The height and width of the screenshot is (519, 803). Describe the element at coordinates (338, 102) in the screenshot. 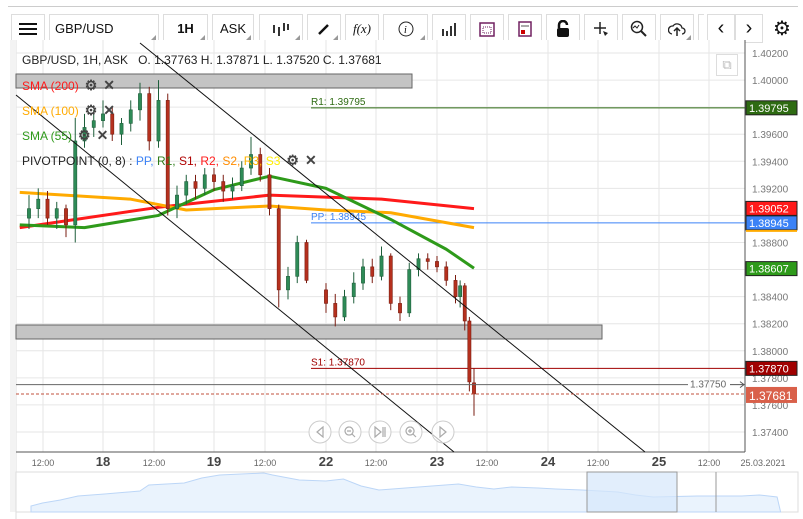

I see `pivot-level-label: R1: 1.39795` at that location.